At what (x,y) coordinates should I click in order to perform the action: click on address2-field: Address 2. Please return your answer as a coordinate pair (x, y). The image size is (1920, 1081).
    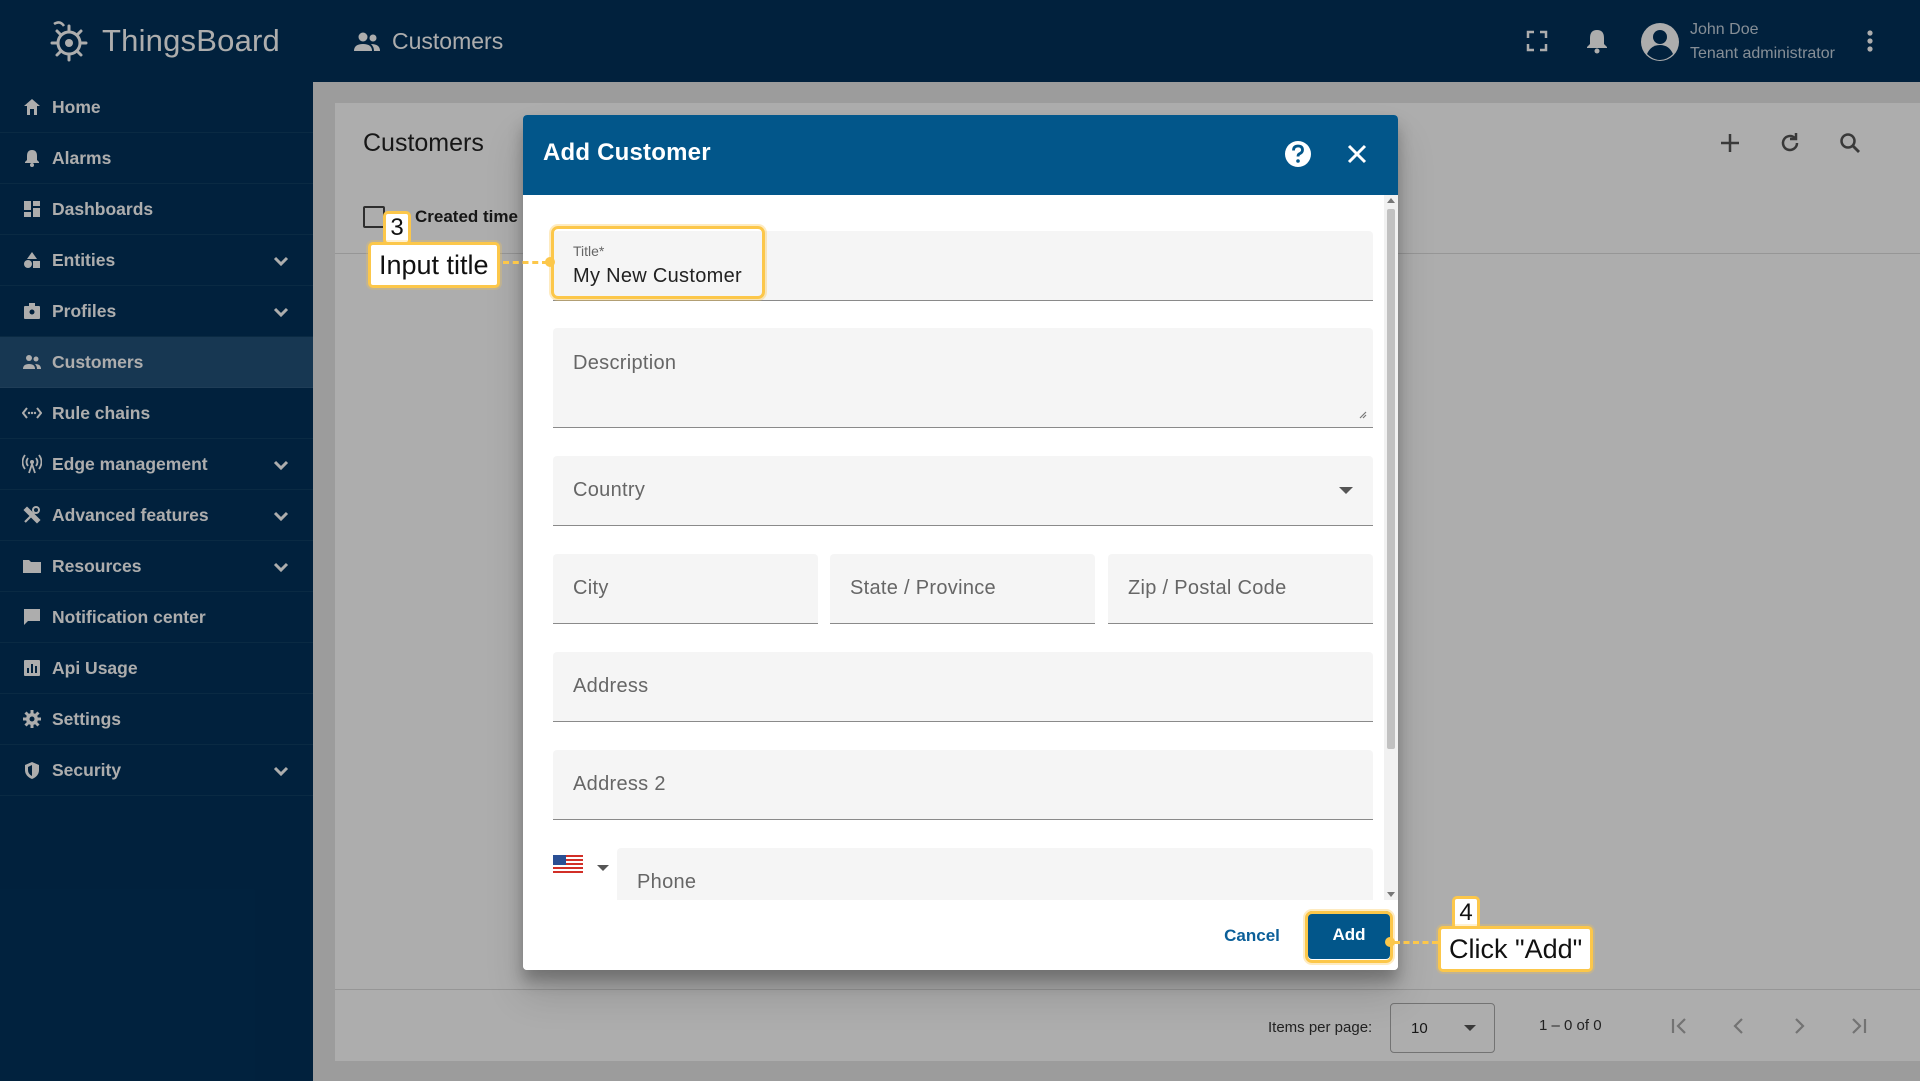
    Looking at the image, I should click on (963, 785).